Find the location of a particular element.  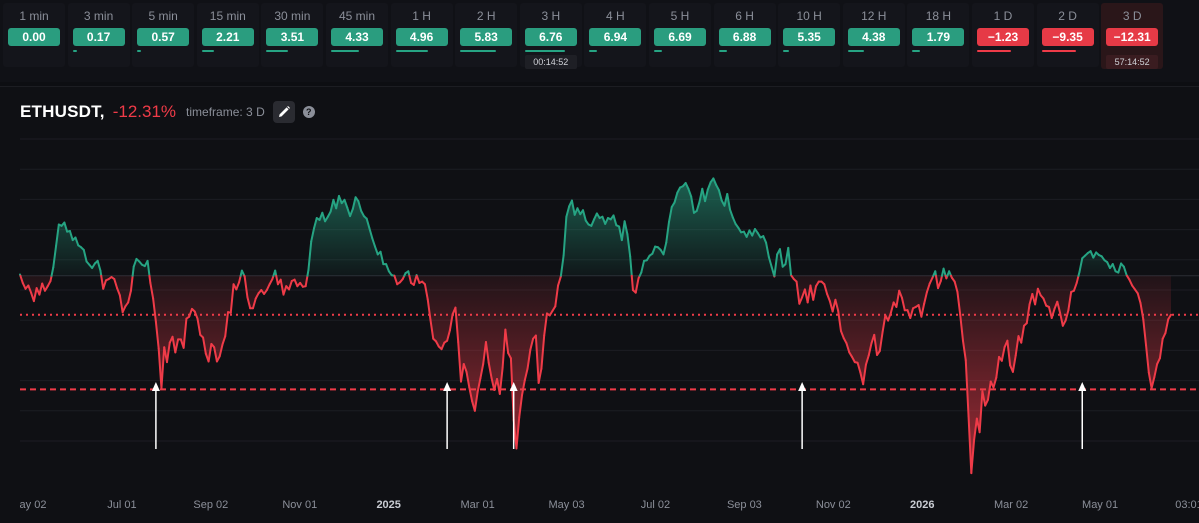

x-tick-label: Jul 02 is located at coordinates (655, 505).